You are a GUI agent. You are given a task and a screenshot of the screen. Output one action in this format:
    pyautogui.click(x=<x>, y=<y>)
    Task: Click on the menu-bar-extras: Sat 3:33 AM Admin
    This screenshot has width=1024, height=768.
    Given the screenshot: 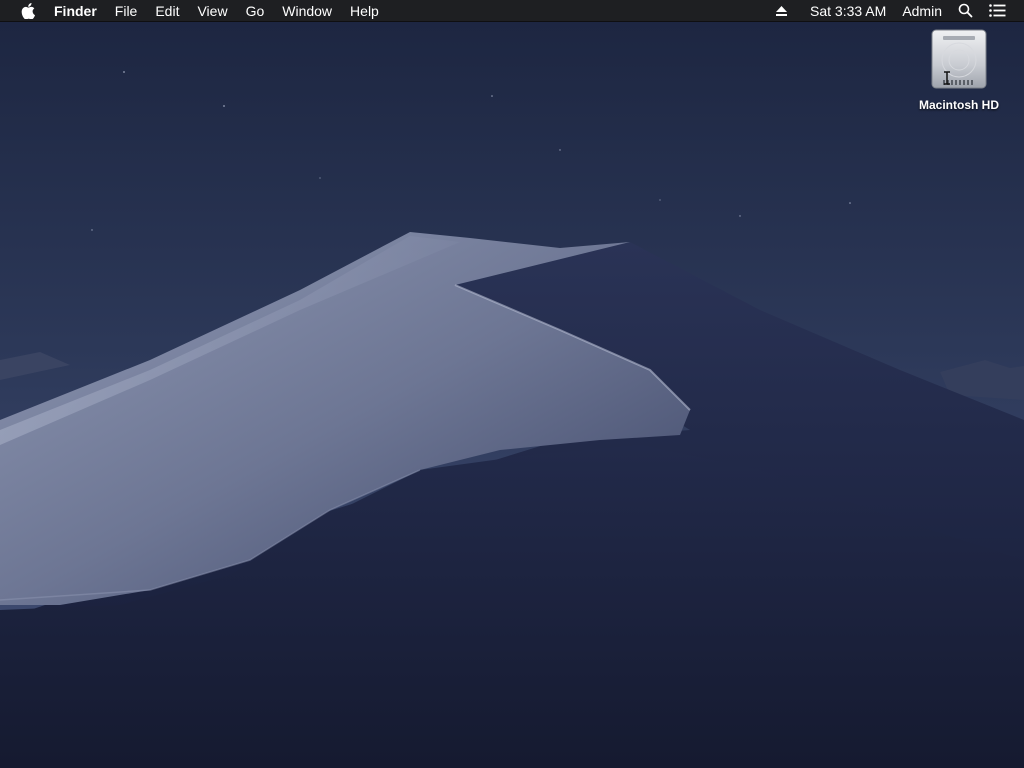 What is the action you would take?
    pyautogui.click(x=895, y=11)
    